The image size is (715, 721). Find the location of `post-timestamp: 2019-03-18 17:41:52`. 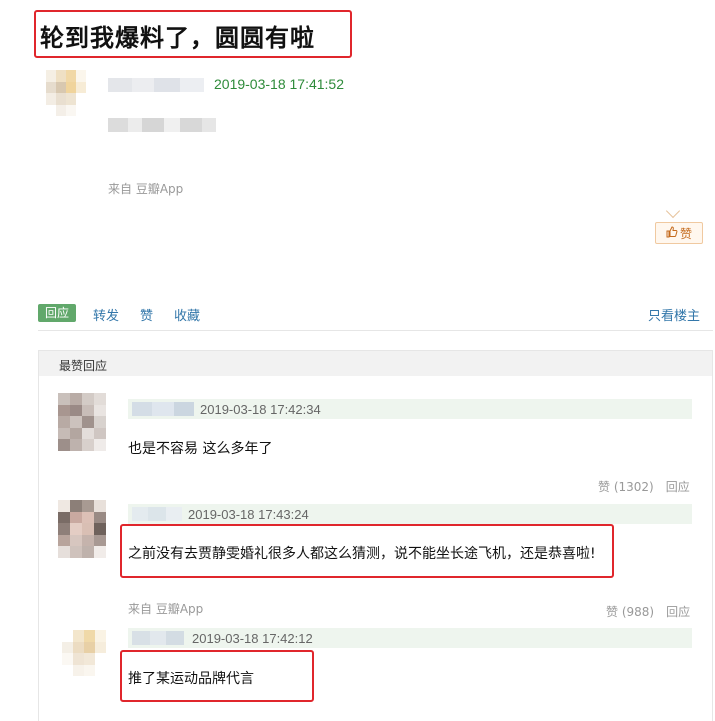

post-timestamp: 2019-03-18 17:41:52 is located at coordinates (279, 84).